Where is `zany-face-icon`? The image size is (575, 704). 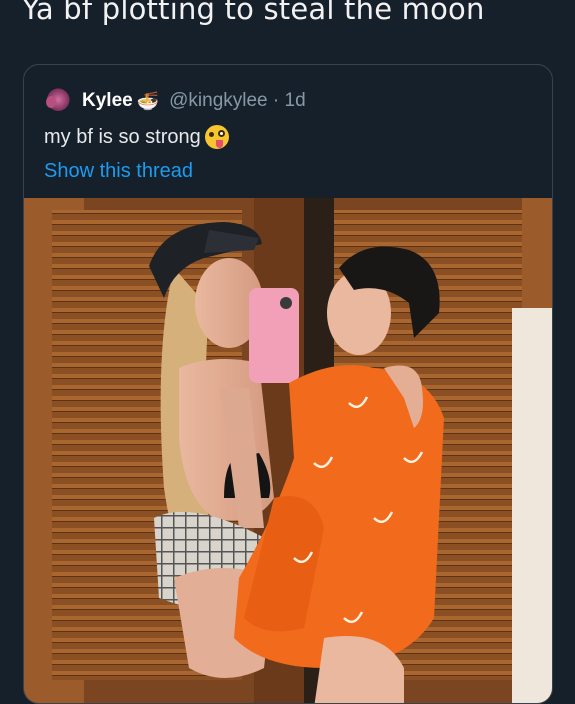 zany-face-icon is located at coordinates (216, 137).